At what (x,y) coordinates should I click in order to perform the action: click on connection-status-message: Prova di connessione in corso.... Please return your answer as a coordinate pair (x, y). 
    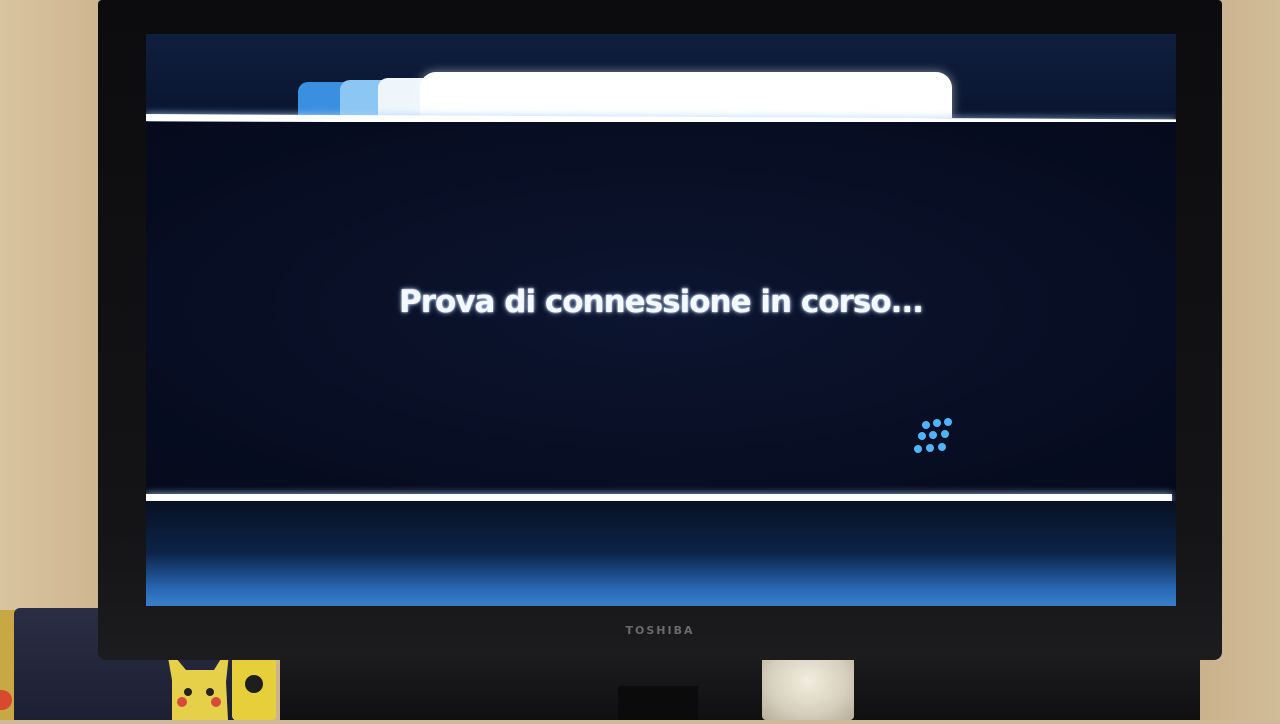
    Looking at the image, I should click on (661, 302).